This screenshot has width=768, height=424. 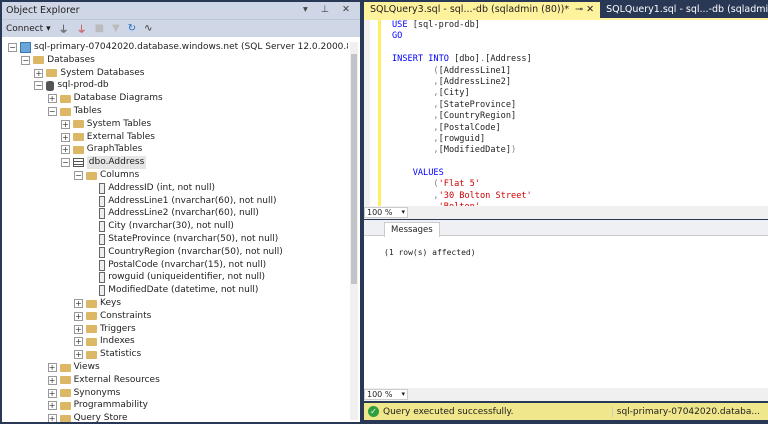 What do you see at coordinates (132, 28) in the screenshot?
I see `refresh-icon: ↻` at bounding box center [132, 28].